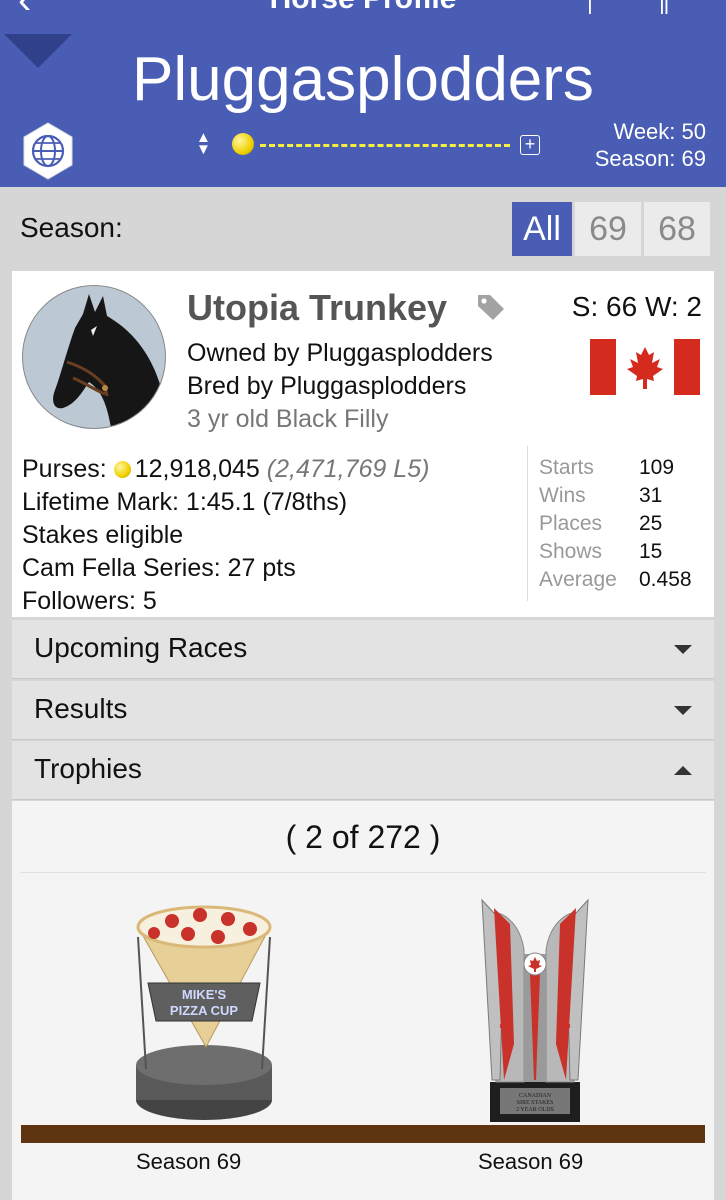  Describe the element at coordinates (363, 79) in the screenshot. I see `stable-name: Pluggasplodders` at that location.